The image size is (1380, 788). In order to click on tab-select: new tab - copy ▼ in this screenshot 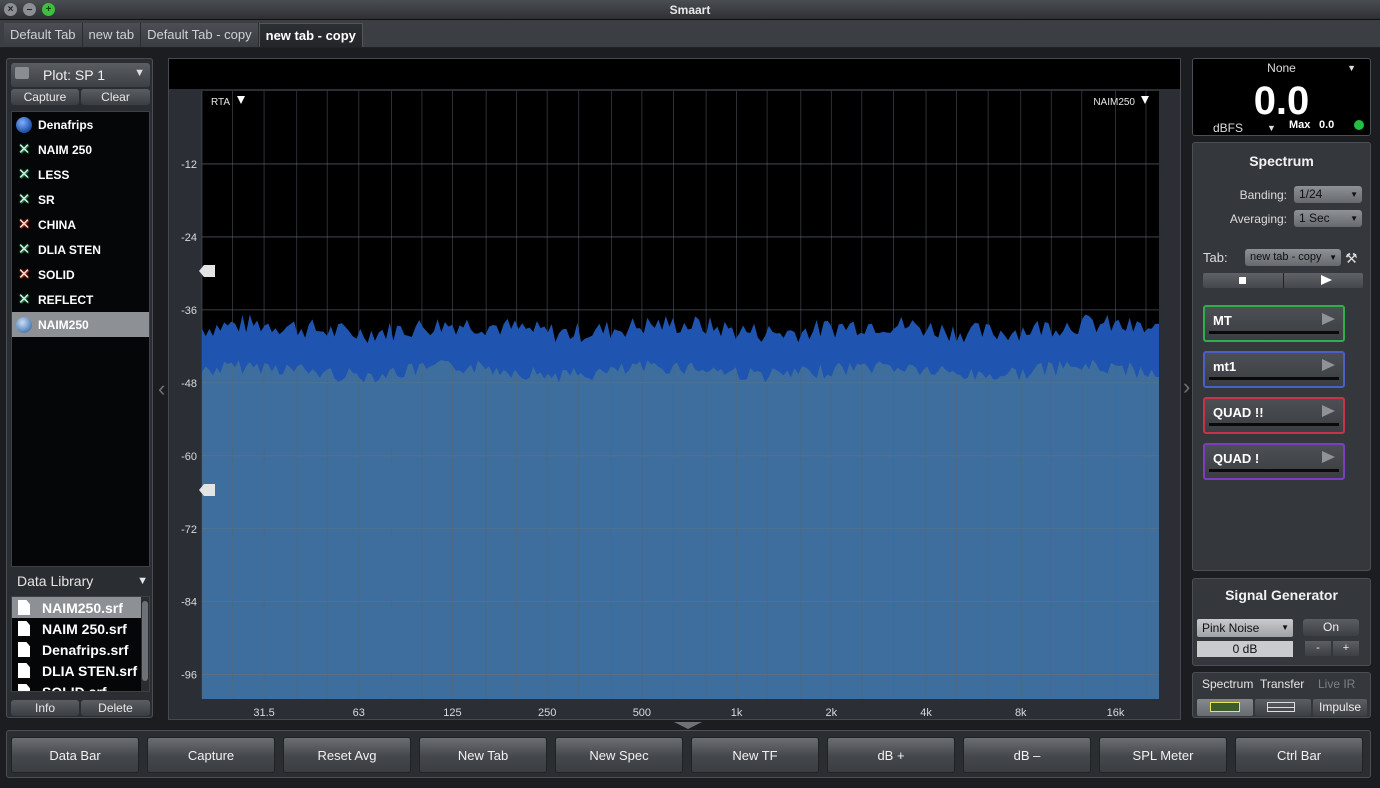, I will do `click(1293, 257)`.